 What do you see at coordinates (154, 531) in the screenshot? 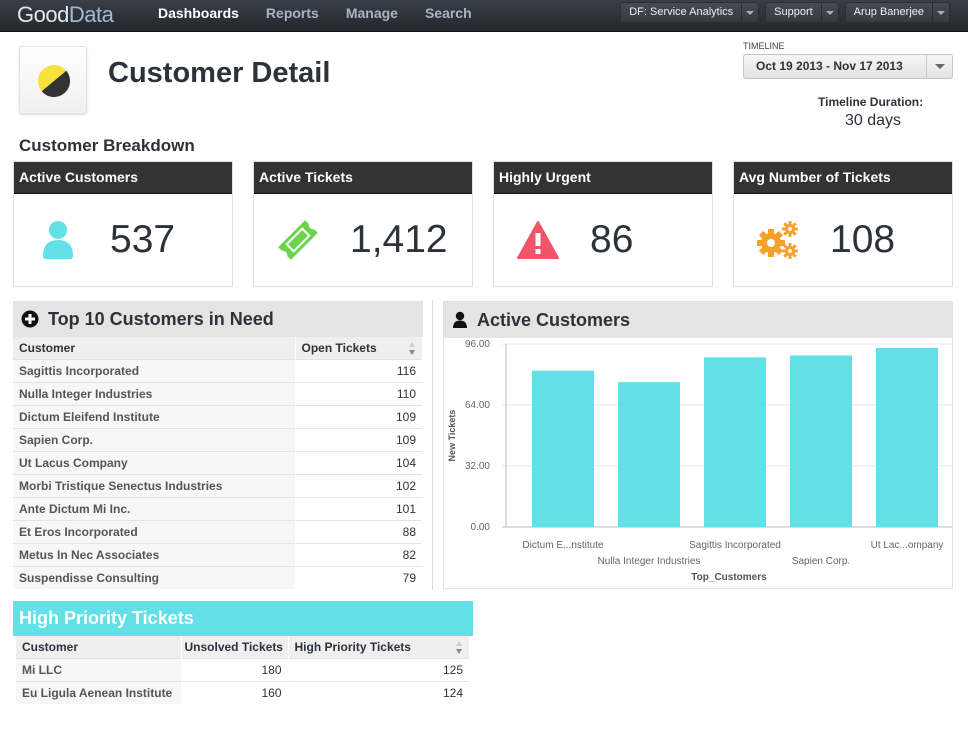
I see `cell-customer: Et Eros Incorporated` at bounding box center [154, 531].